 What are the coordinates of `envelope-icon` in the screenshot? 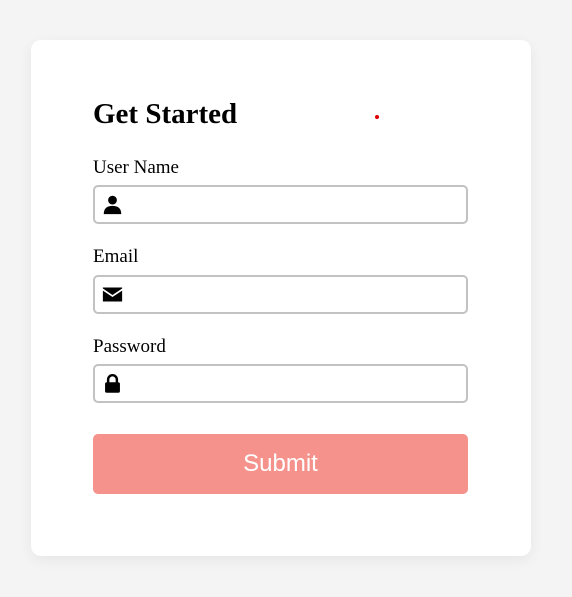 It's located at (112, 294).